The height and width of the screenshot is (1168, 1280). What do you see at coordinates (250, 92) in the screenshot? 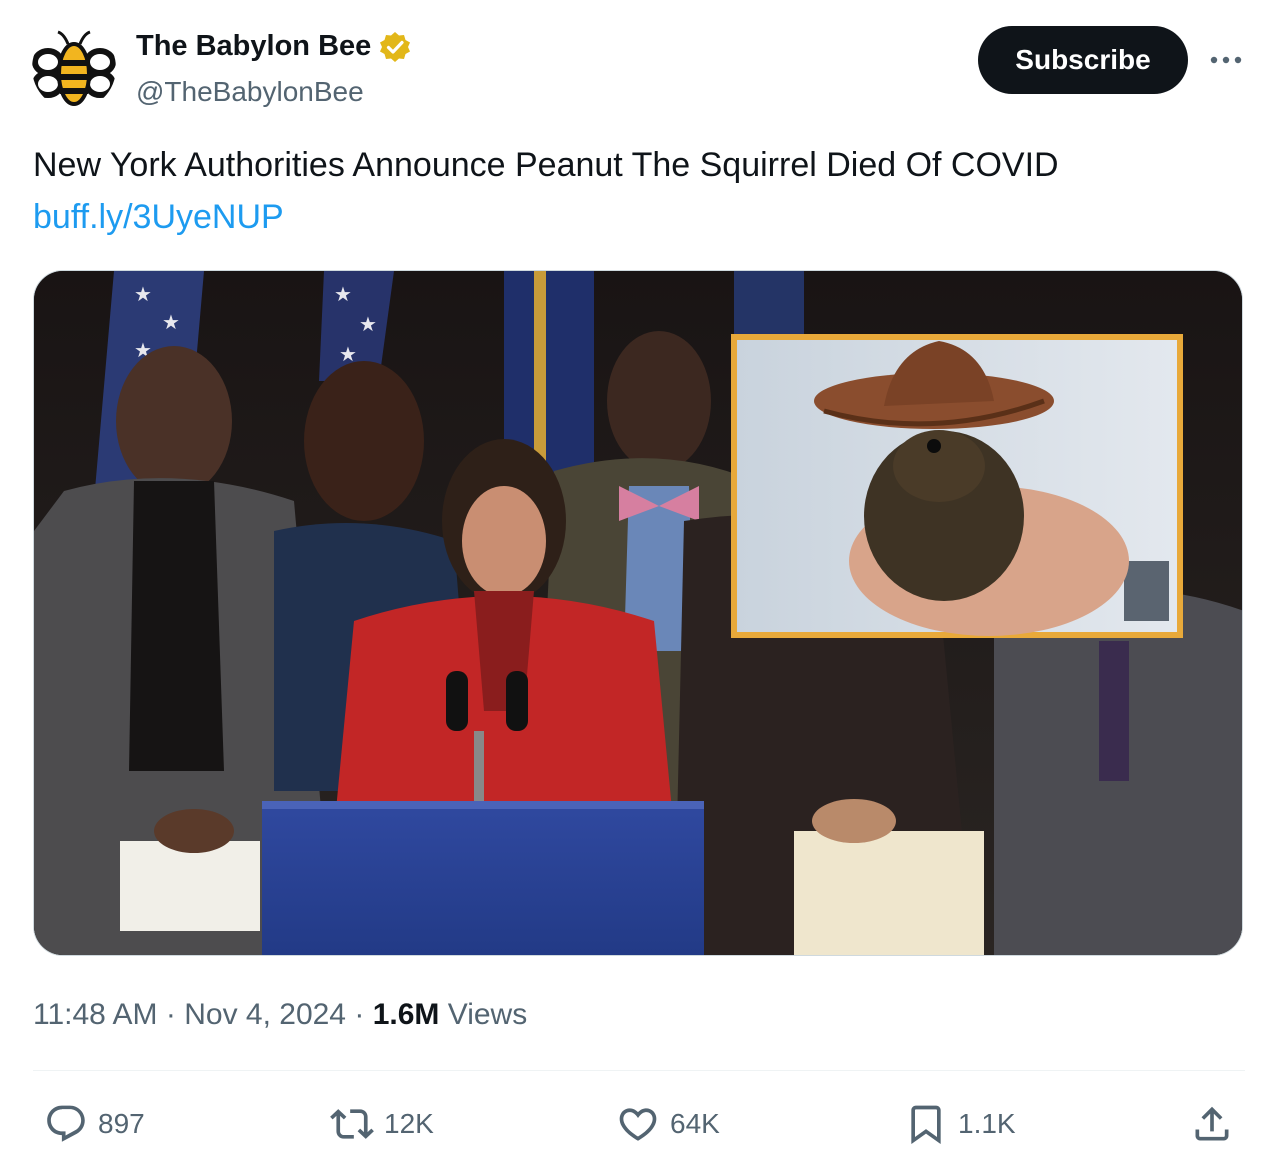
I see `account-handle: @TheBabylonBee` at bounding box center [250, 92].